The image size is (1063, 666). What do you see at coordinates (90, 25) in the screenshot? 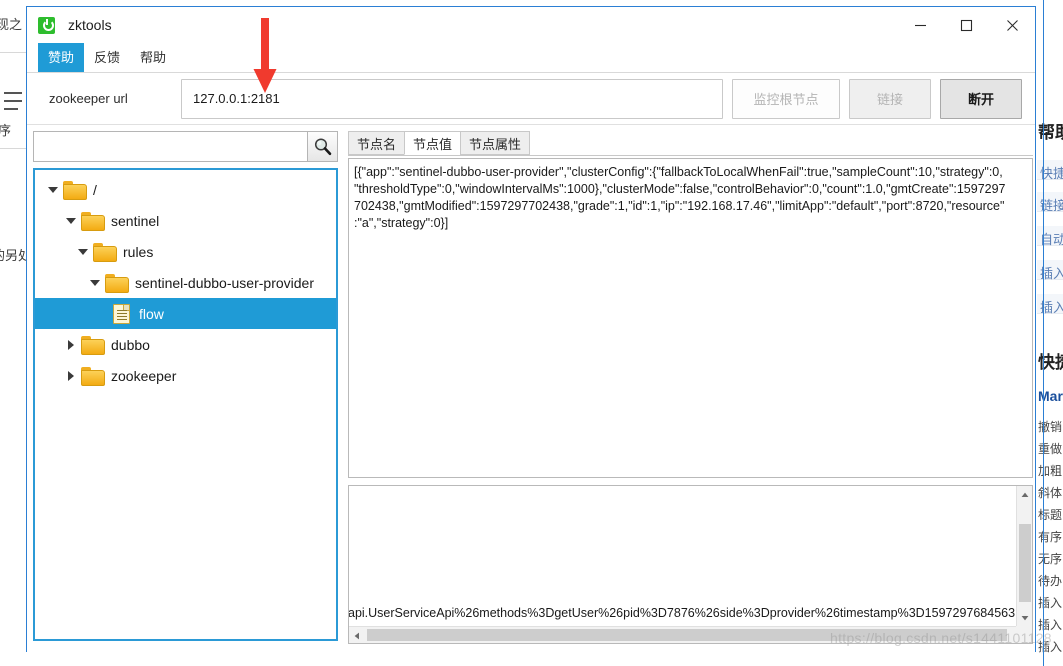
I see `window-title: zktools` at bounding box center [90, 25].